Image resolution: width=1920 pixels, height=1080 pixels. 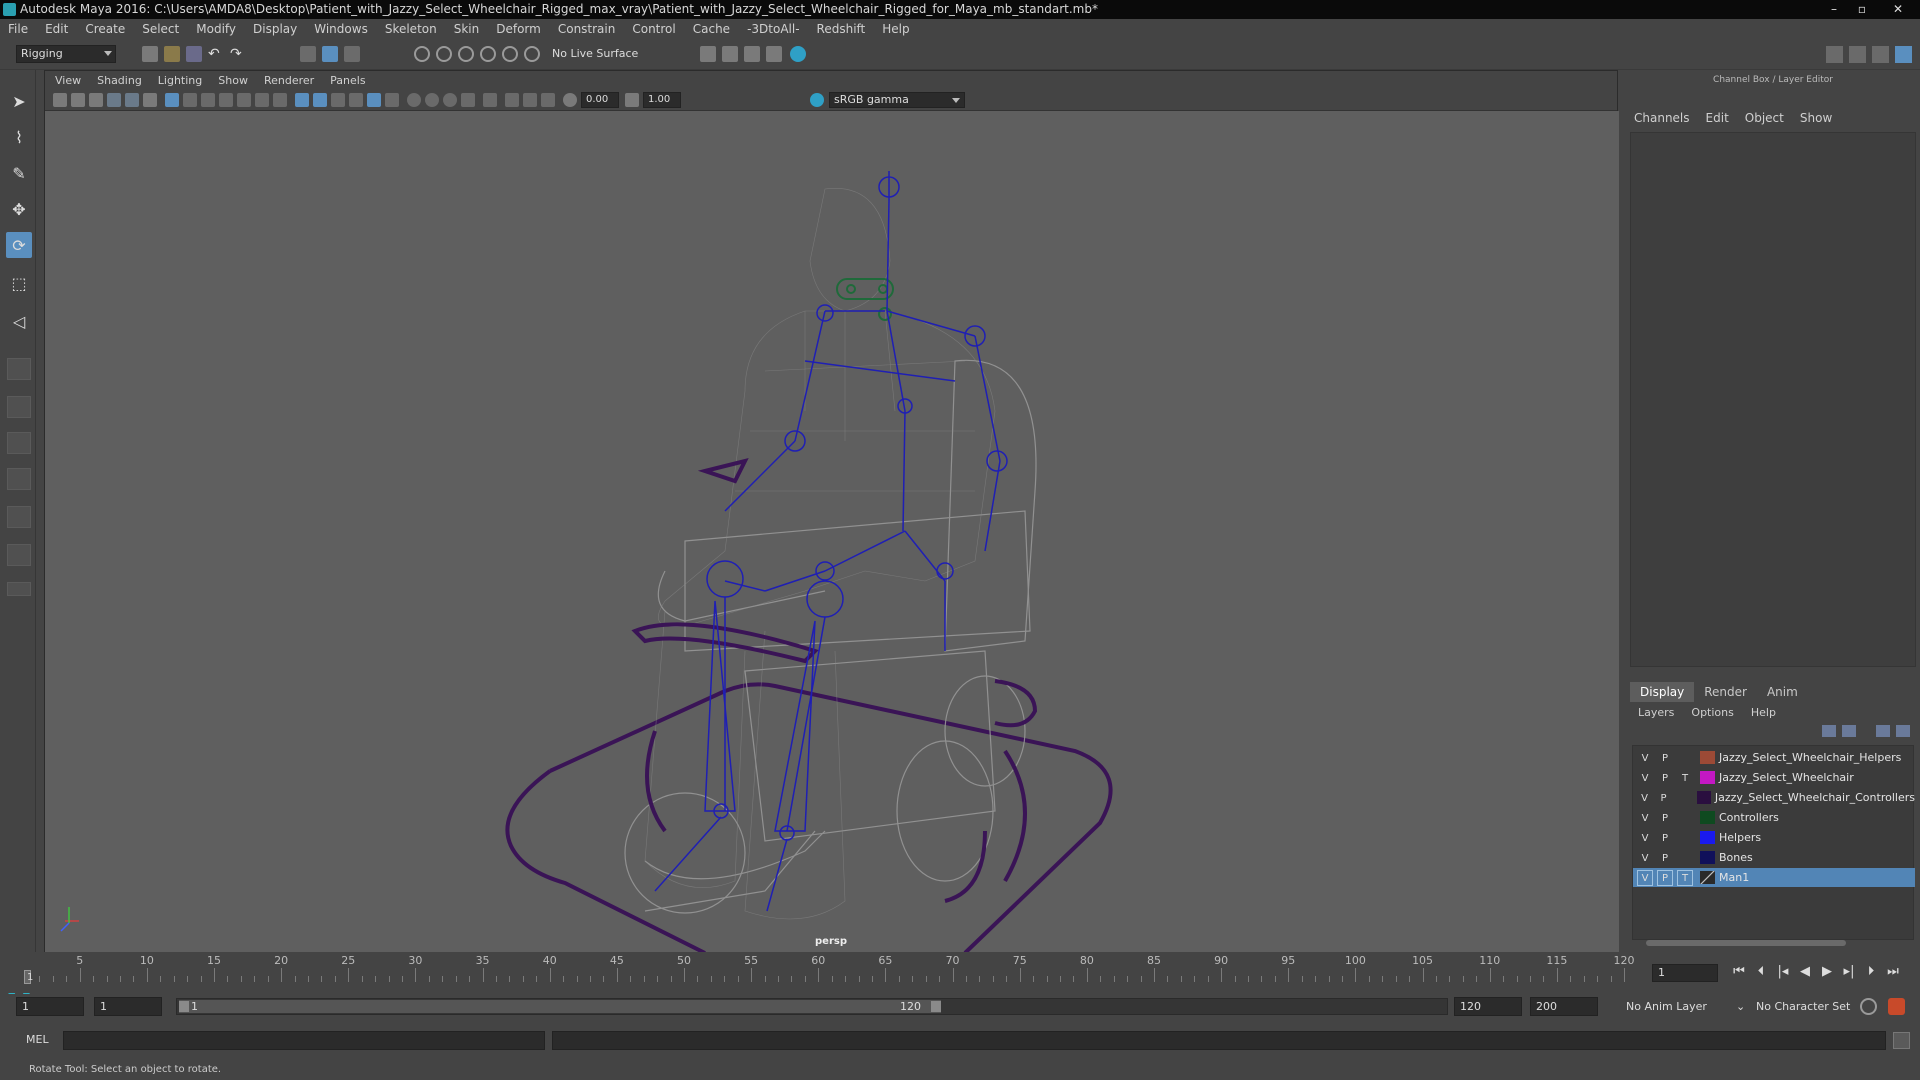 I want to click on ambient-occlusion-icon, so click(x=432, y=100).